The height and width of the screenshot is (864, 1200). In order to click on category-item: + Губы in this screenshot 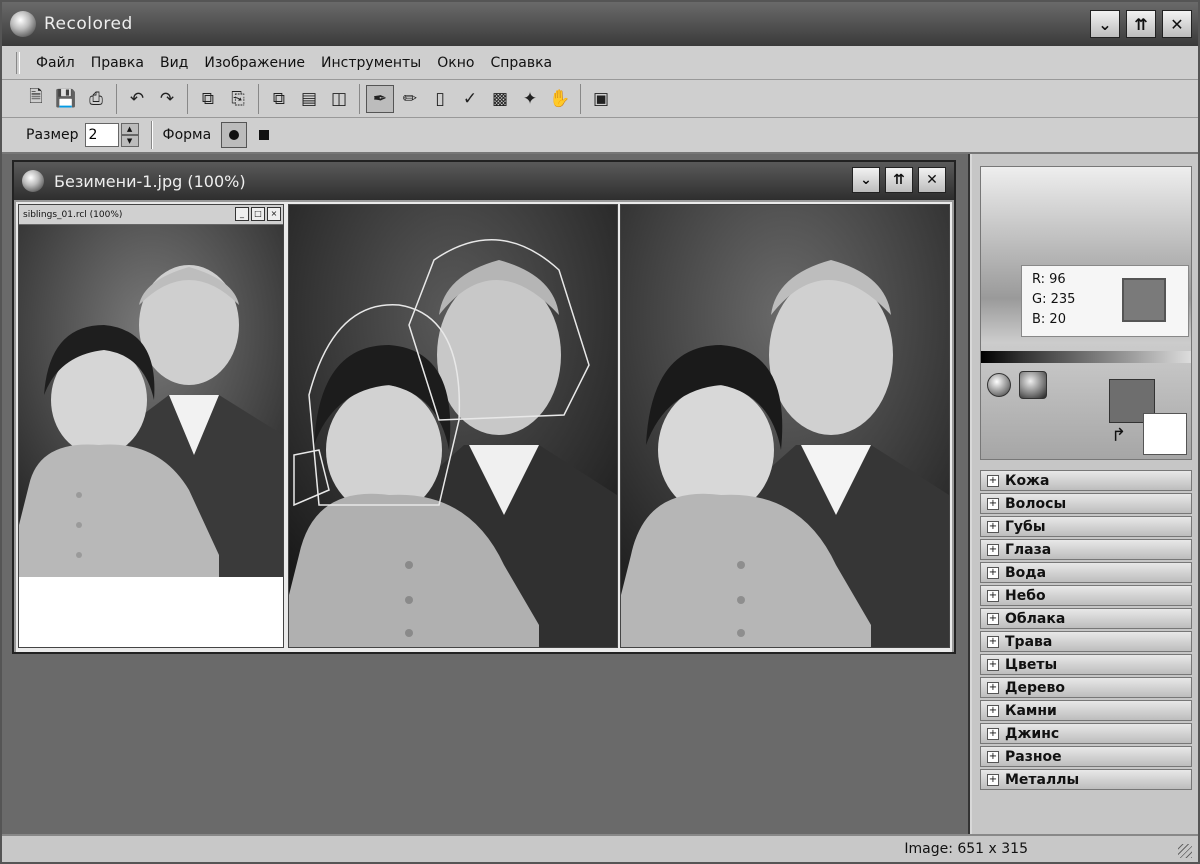, I will do `click(1086, 526)`.